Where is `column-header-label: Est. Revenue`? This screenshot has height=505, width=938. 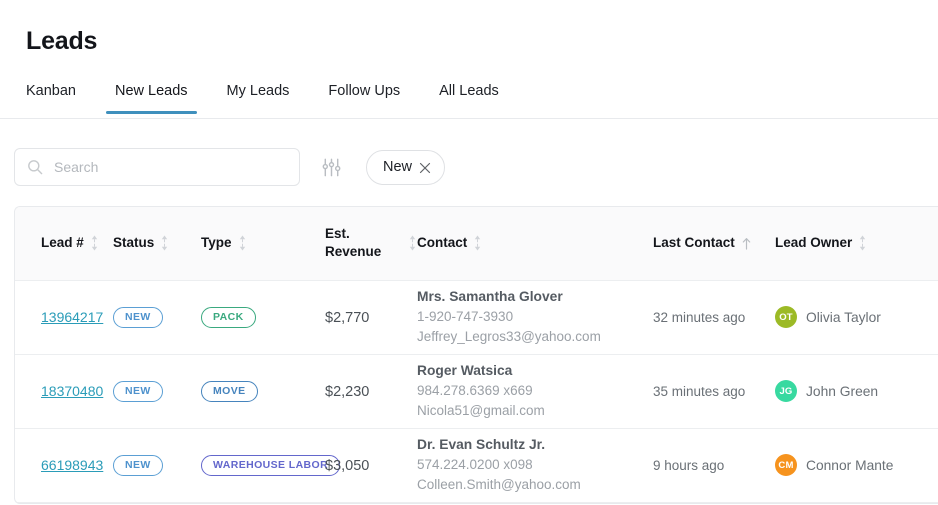 column-header-label: Est. Revenue is located at coordinates (353, 243).